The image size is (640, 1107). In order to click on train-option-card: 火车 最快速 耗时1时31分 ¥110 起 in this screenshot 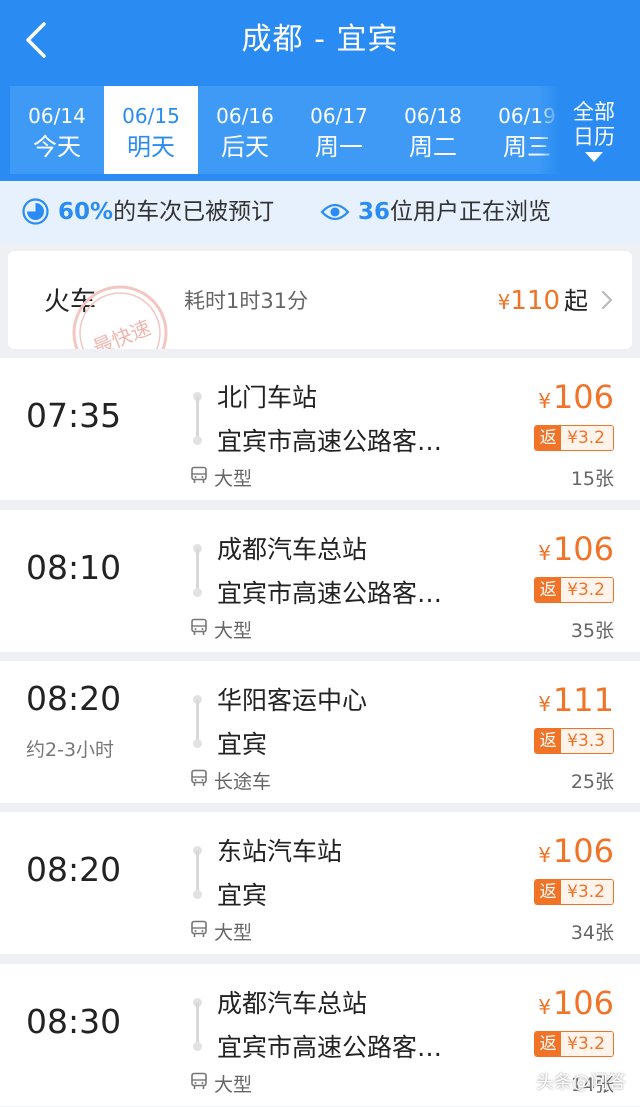, I will do `click(320, 300)`.